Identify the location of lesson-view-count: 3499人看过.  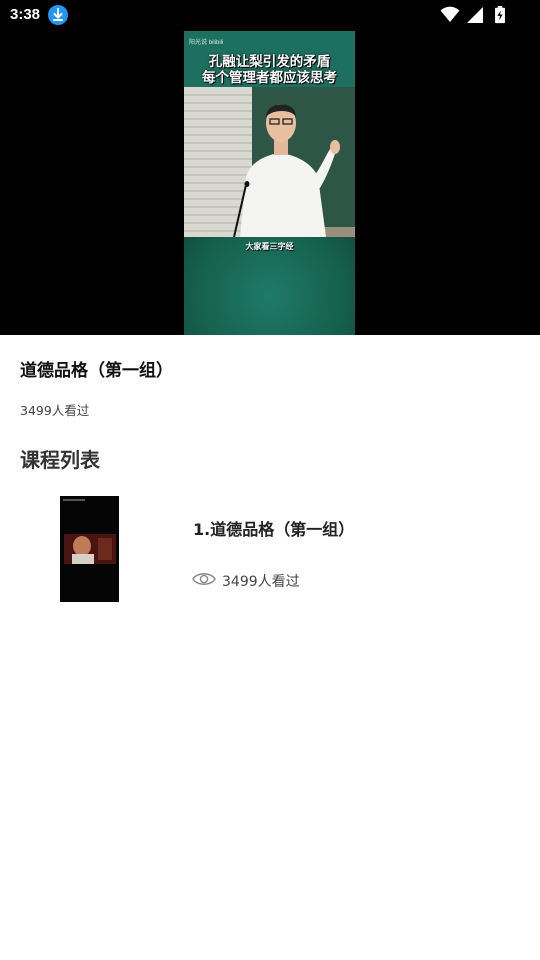
(261, 582).